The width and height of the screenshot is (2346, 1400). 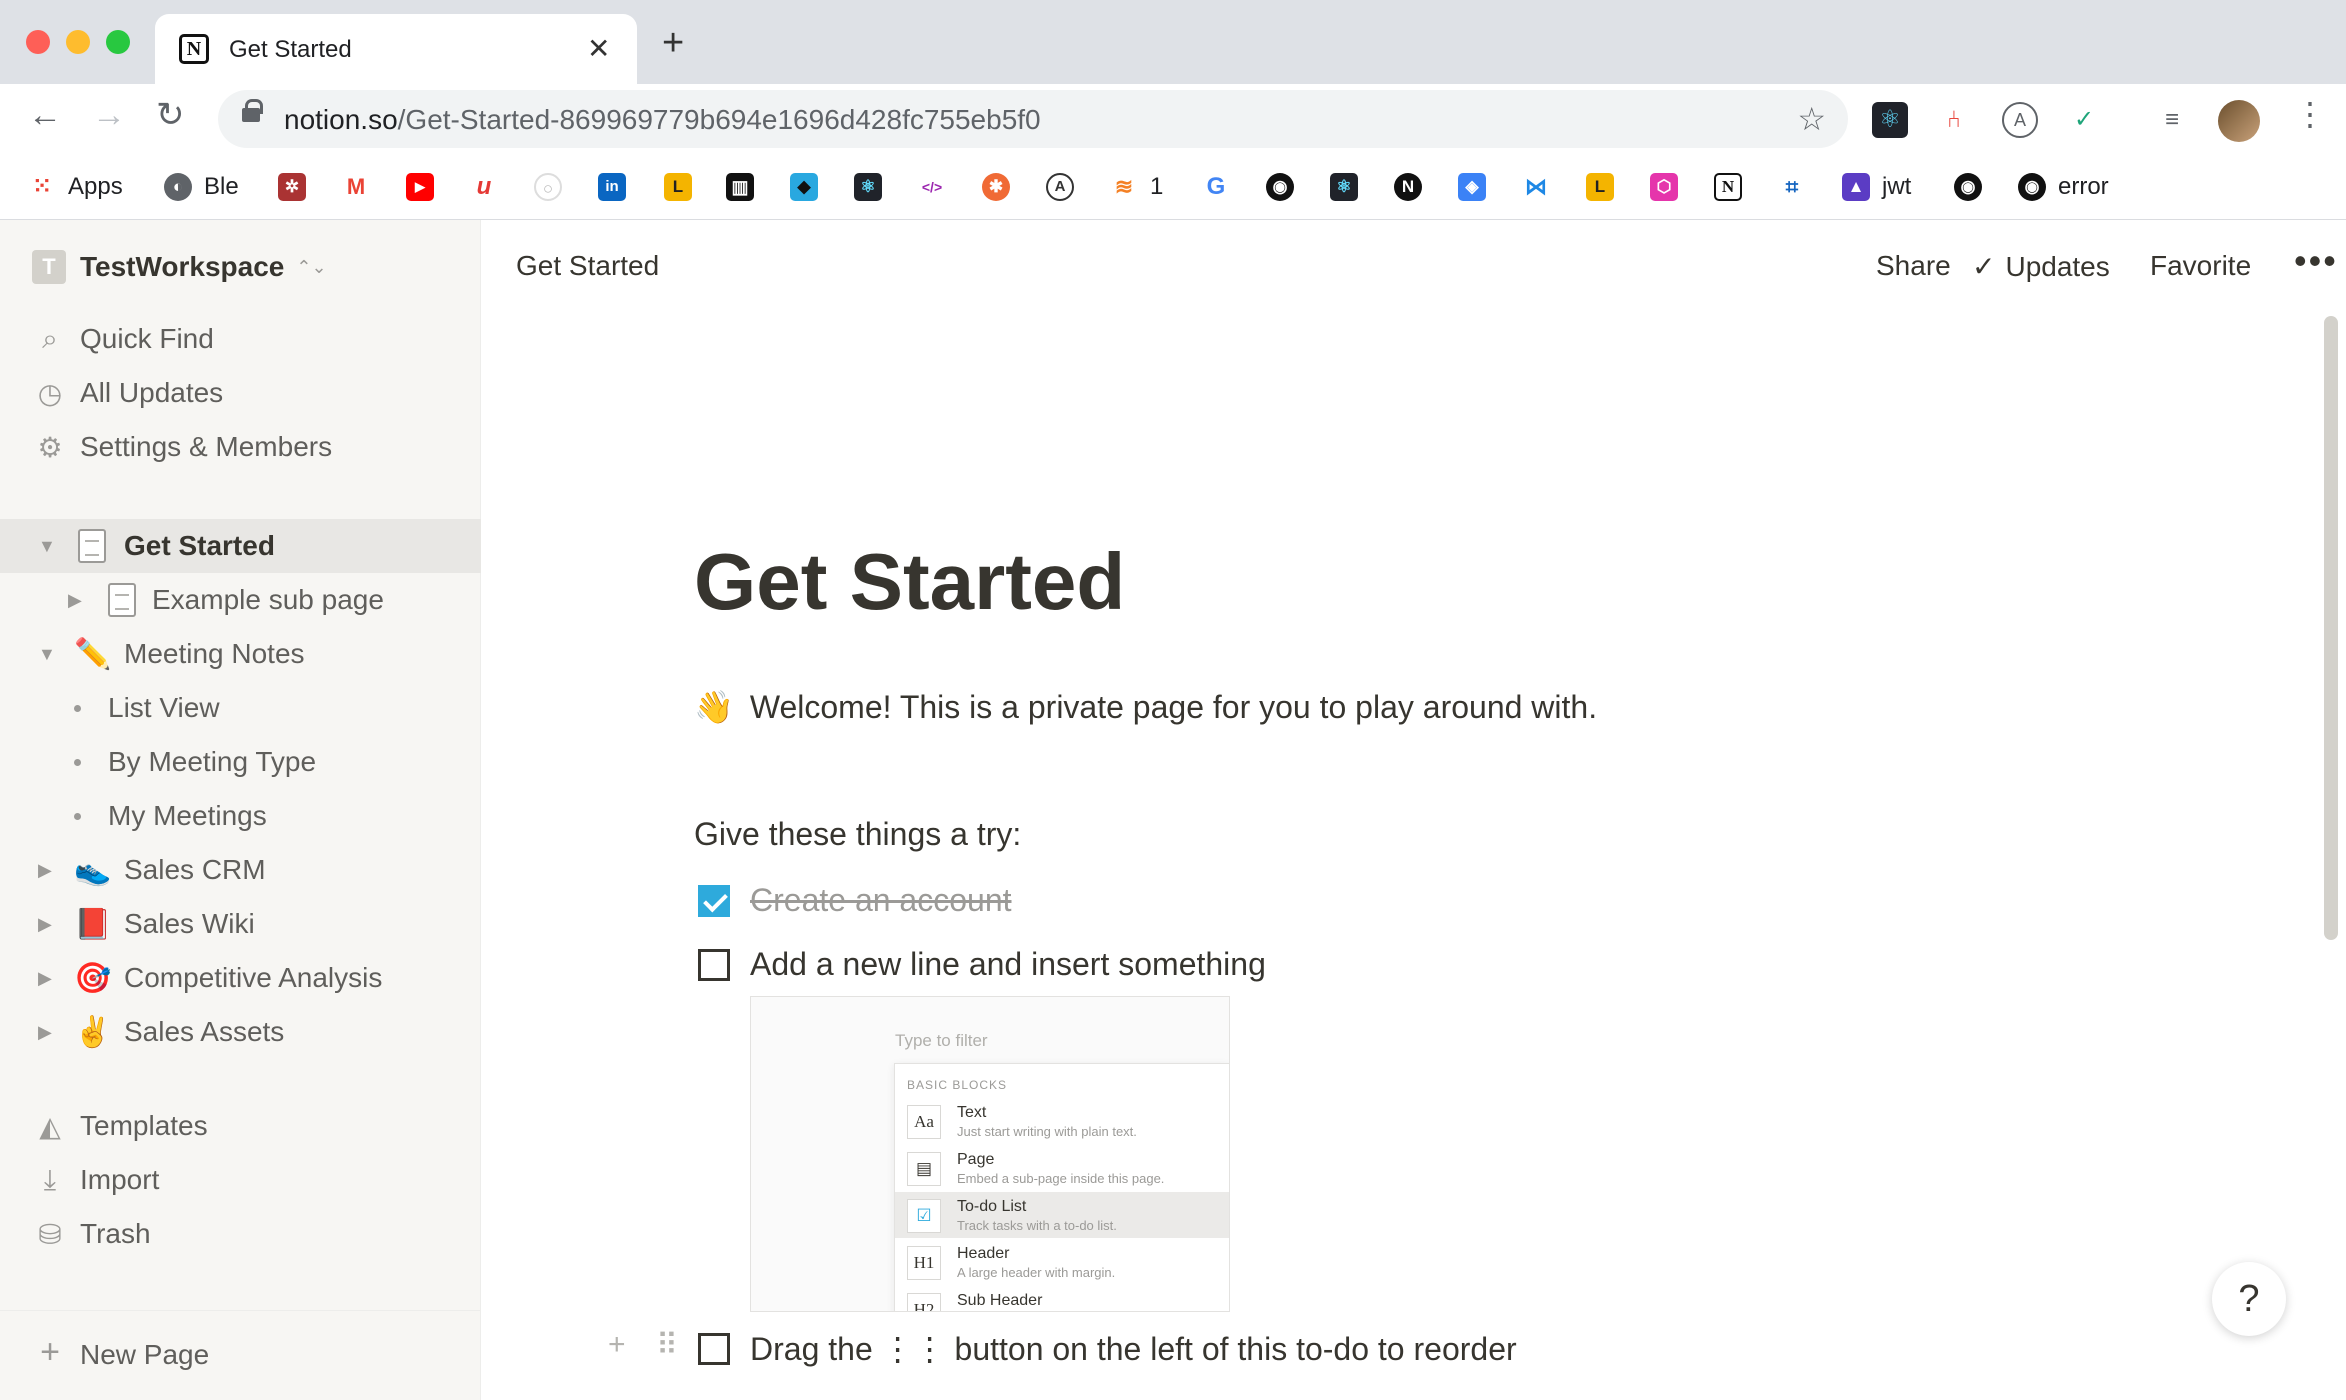 I want to click on workspace-switcher: T TestWorkspace ⌃⌄, so click(x=179, y=267).